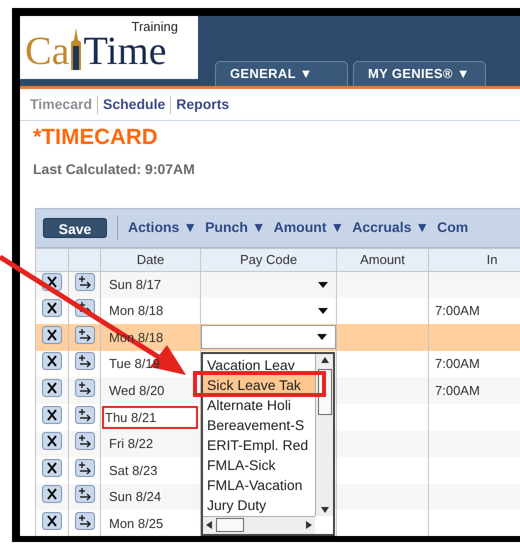  I want to click on logo: Ca Time Training, so click(109, 47).